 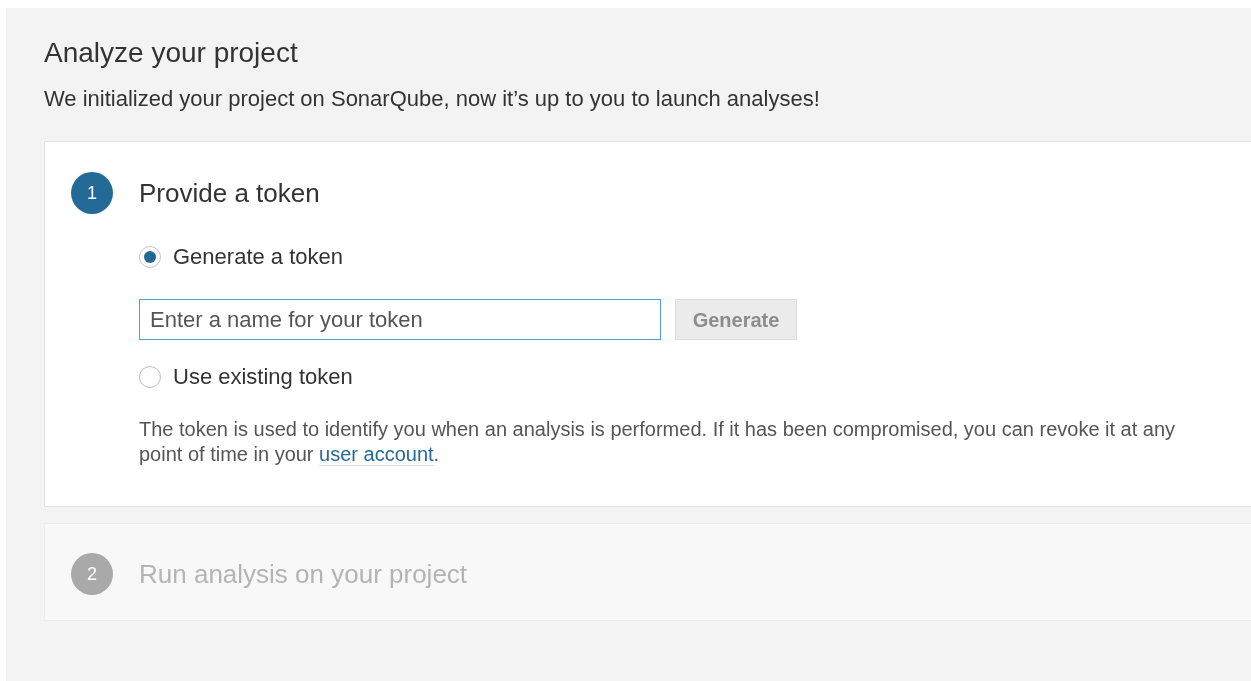 I want to click on option-label: Generate a token, so click(x=258, y=257).